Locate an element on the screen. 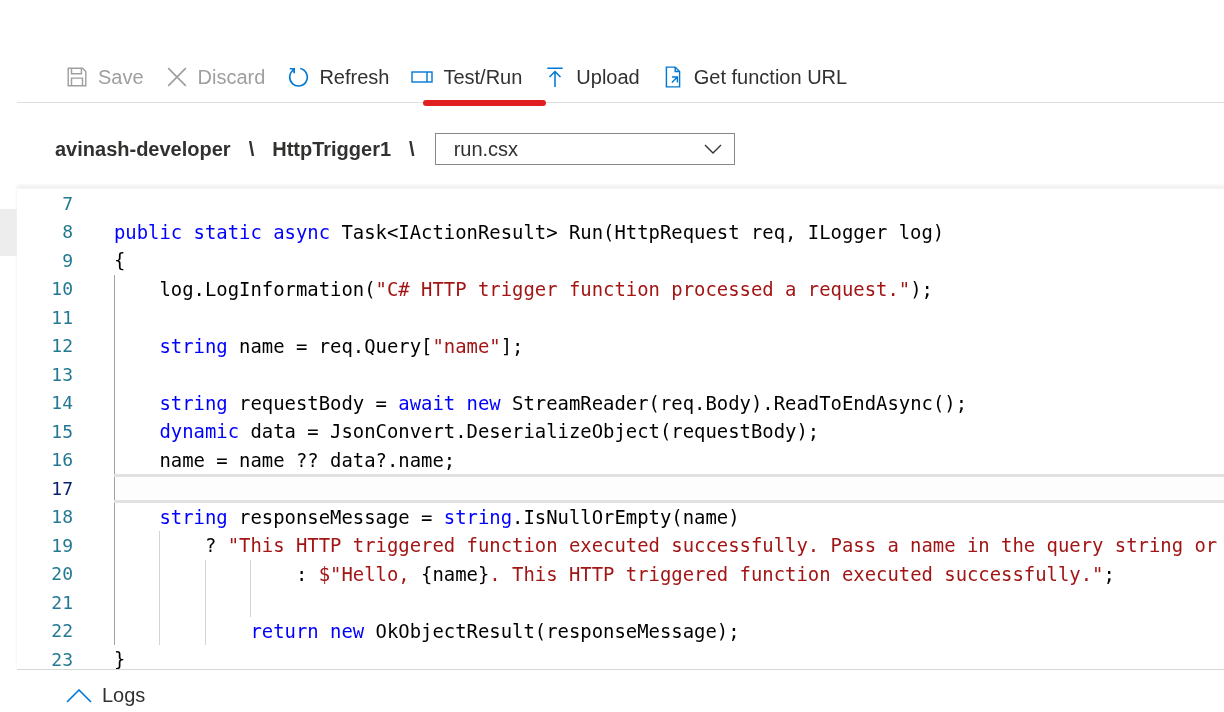 Image resolution: width=1224 pixels, height=712 pixels. breadcrumb-link: avinash-developer is located at coordinates (143, 149).